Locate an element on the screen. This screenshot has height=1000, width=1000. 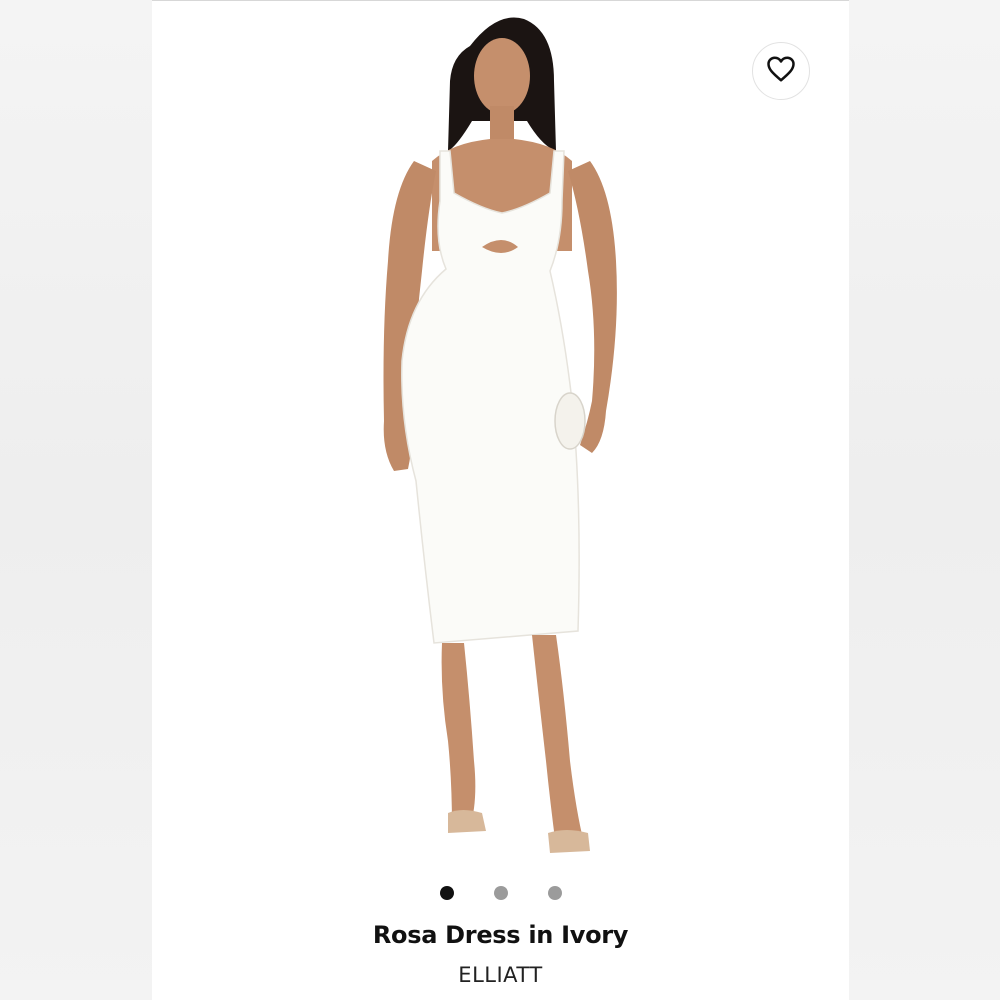
favorite-button is located at coordinates (781, 71).